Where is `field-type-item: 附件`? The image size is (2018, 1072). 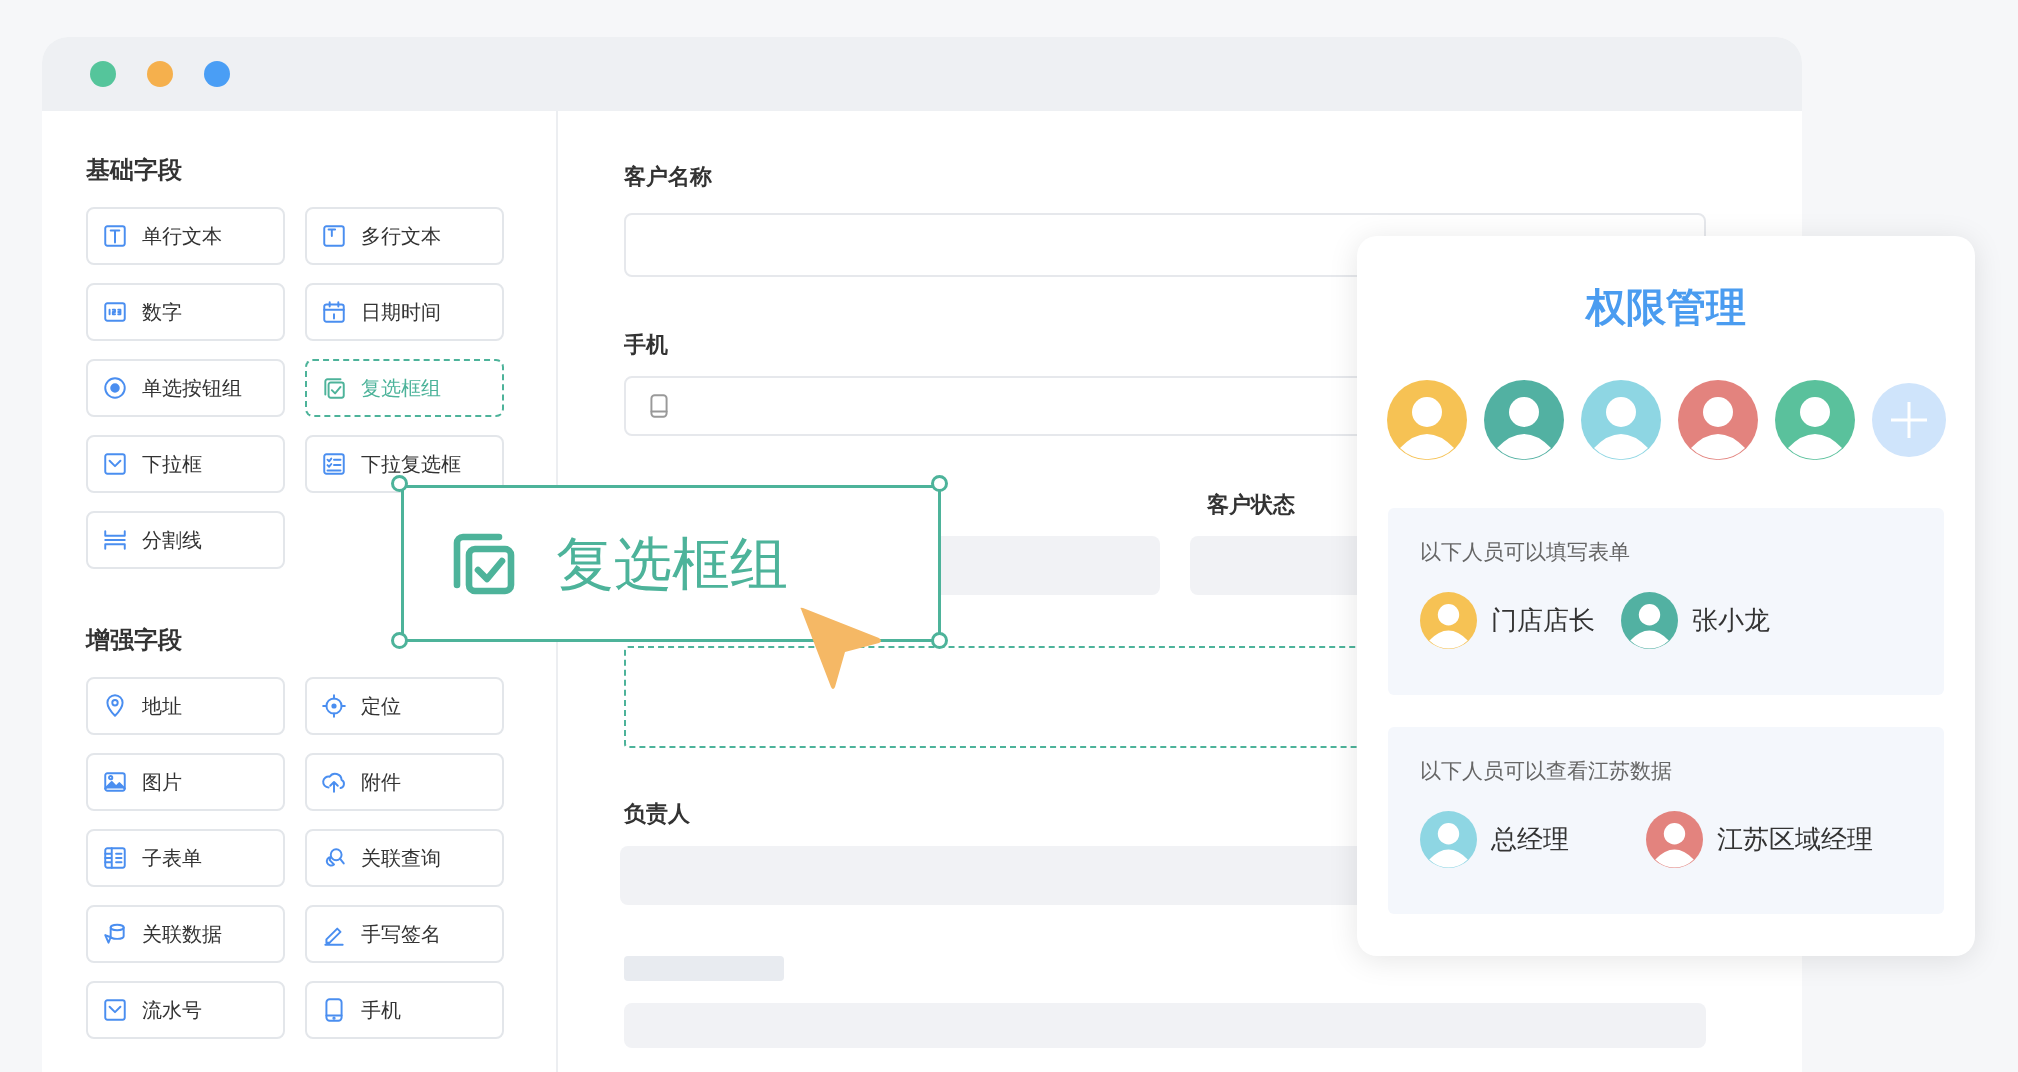
field-type-item: 附件 is located at coordinates (404, 782).